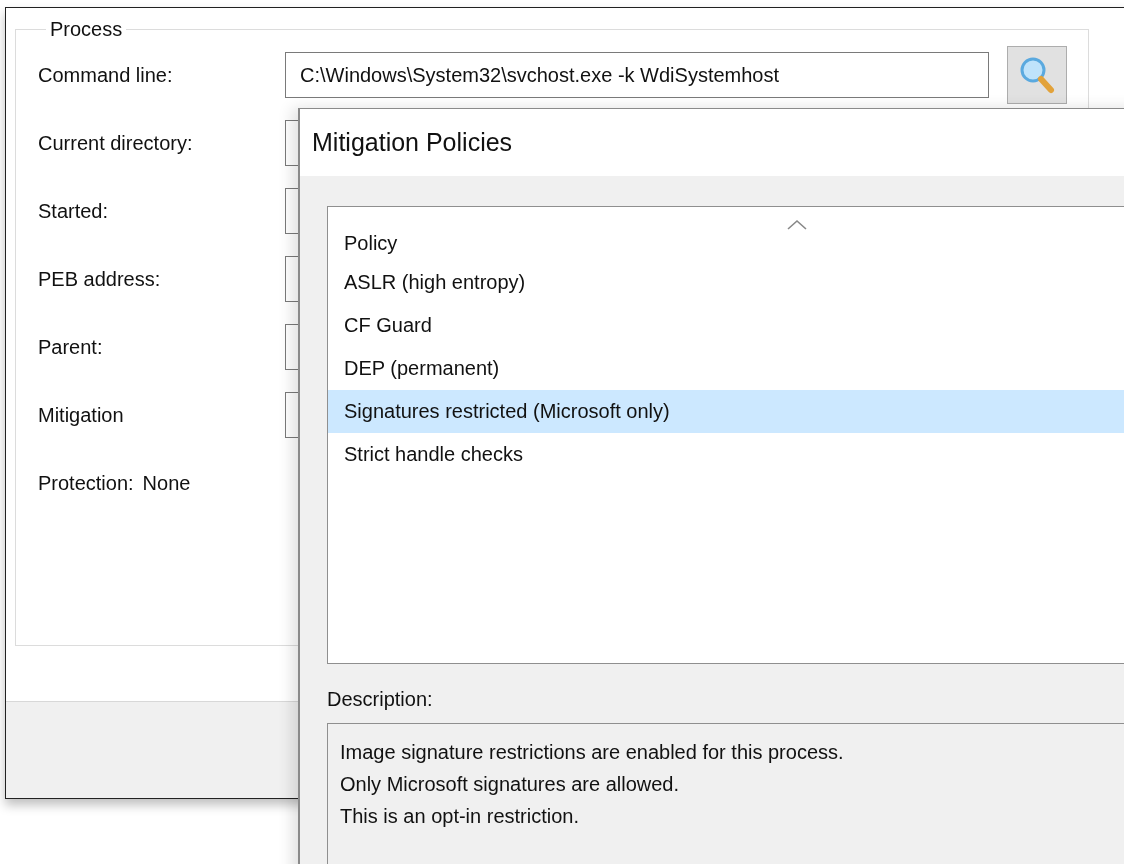 The image size is (1124, 864). I want to click on field-label: Command line:, so click(106, 75).